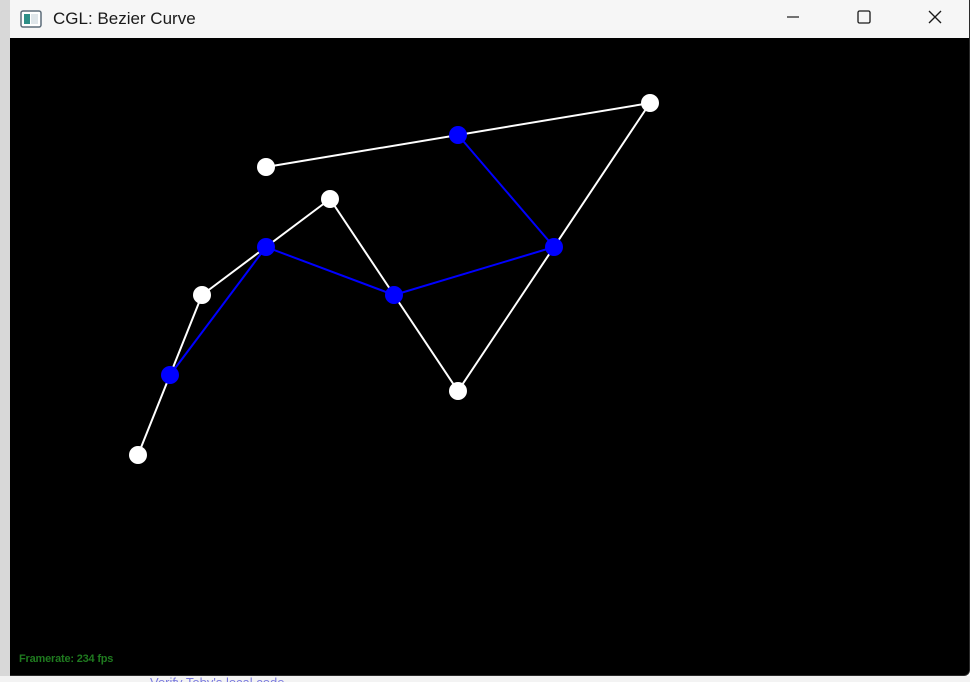 The height and width of the screenshot is (682, 970). Describe the element at coordinates (124, 18) in the screenshot. I see `window-title: CGL: Bezier Curve` at that location.